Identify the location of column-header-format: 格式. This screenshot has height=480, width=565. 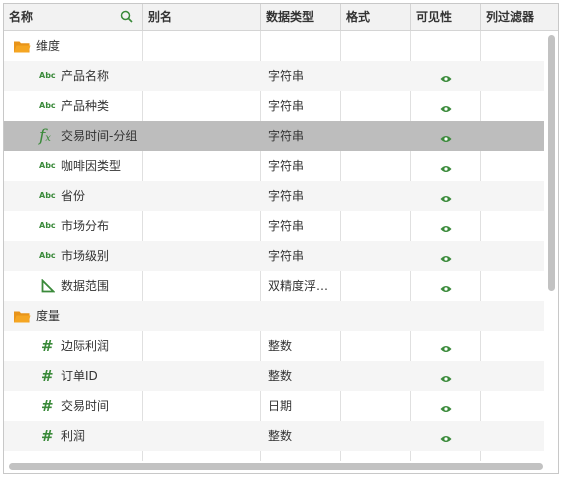
(375, 17).